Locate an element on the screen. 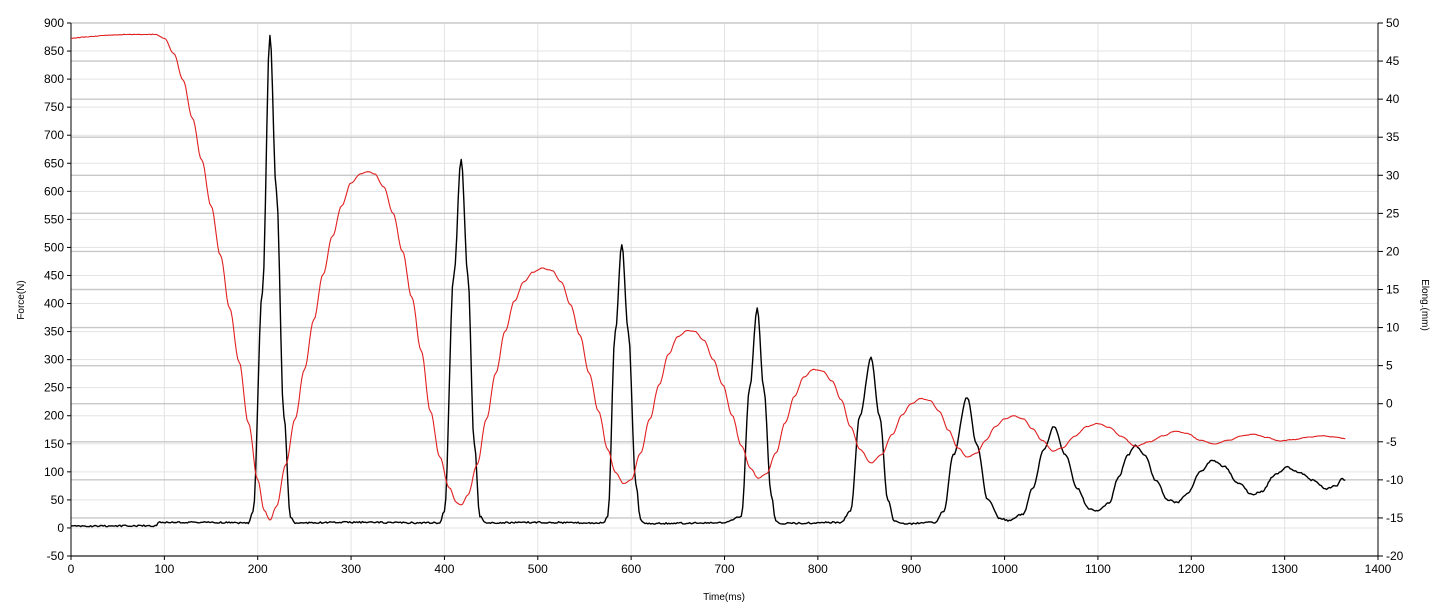 The height and width of the screenshot is (608, 1445). x-tick-label: 0 is located at coordinates (71, 569).